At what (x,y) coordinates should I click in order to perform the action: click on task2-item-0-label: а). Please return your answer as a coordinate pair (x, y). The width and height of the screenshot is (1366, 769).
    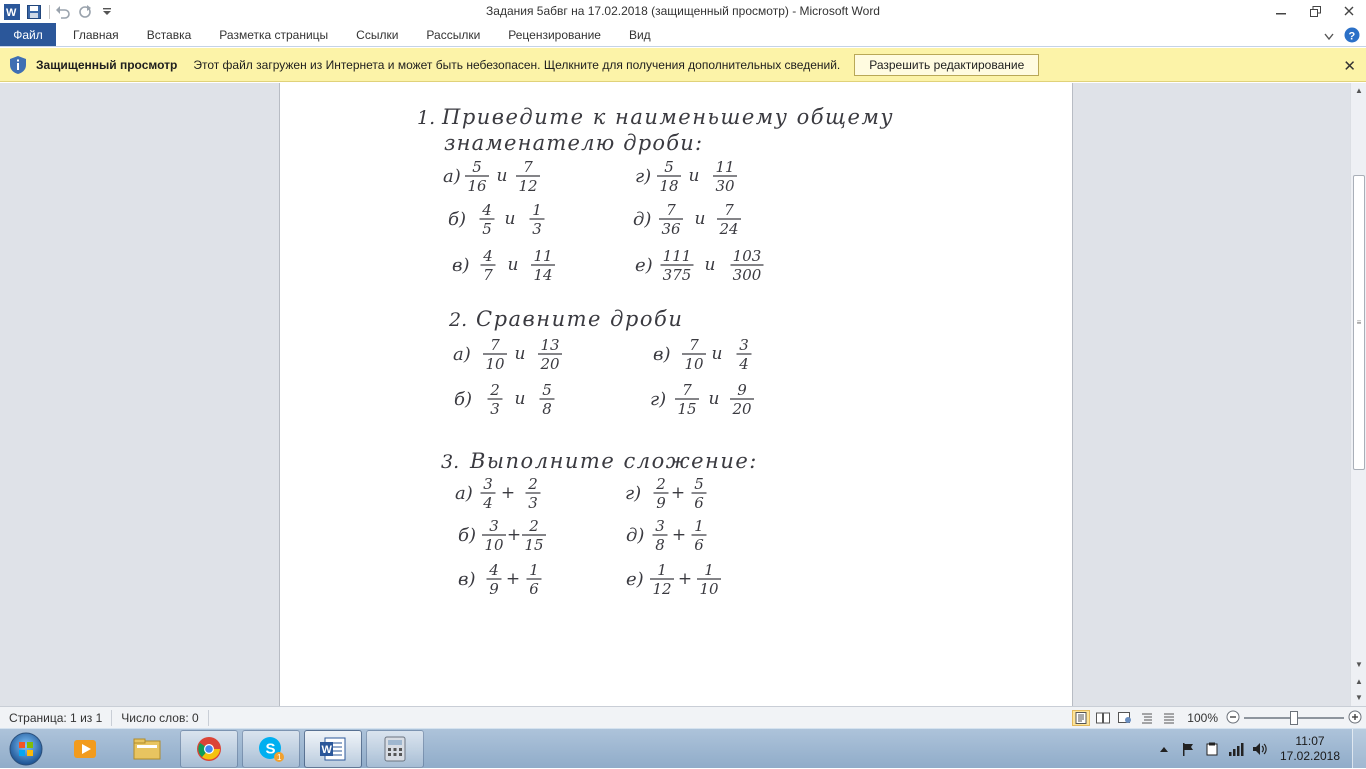
    Looking at the image, I should click on (462, 354).